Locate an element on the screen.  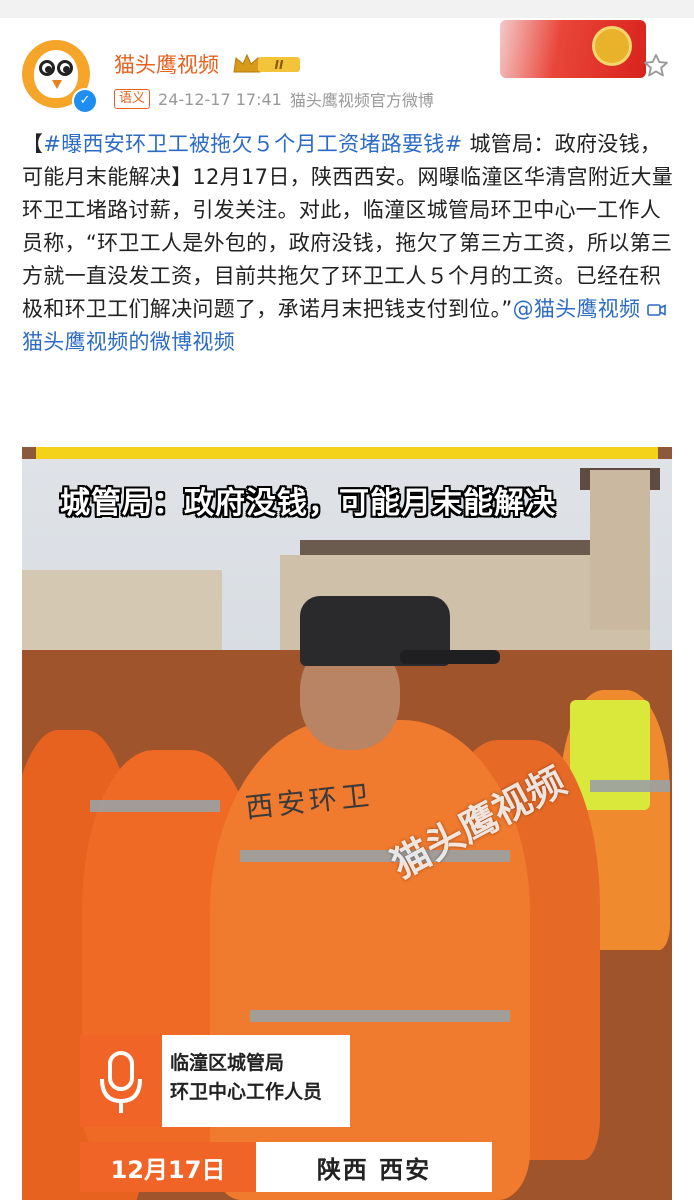
speaker-caption: 临潼区城管局 环卫中心工作人员 is located at coordinates (215, 1081).